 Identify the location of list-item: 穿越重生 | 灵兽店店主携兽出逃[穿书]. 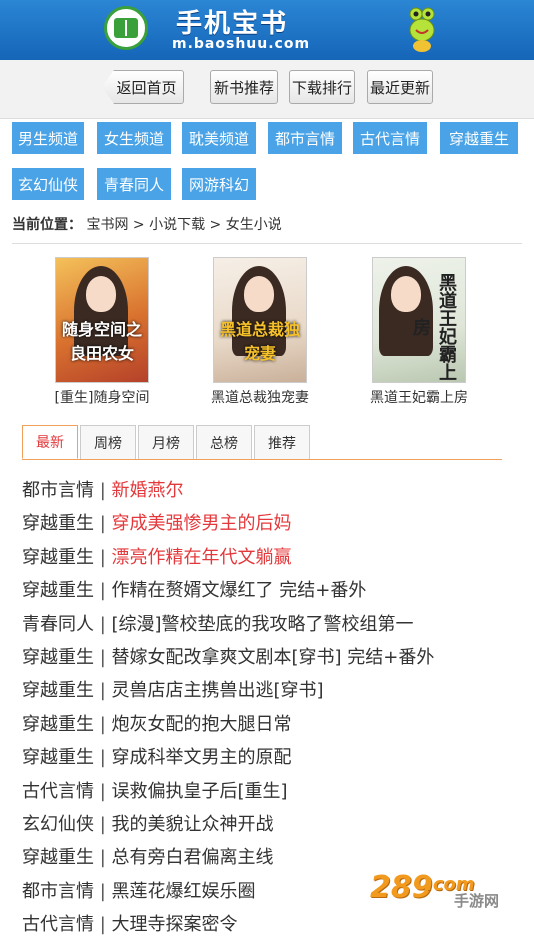
(272, 690).